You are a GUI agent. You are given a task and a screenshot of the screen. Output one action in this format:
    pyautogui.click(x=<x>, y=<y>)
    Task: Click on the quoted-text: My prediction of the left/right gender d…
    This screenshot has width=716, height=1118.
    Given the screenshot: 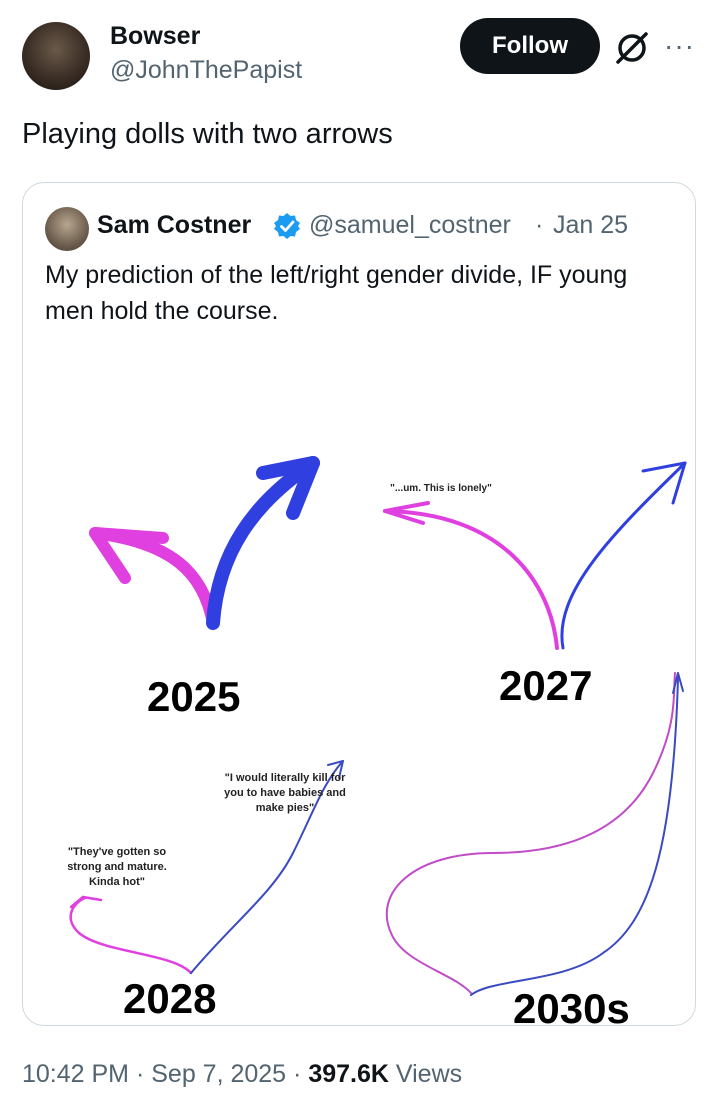 What is the action you would take?
    pyautogui.click(x=336, y=293)
    